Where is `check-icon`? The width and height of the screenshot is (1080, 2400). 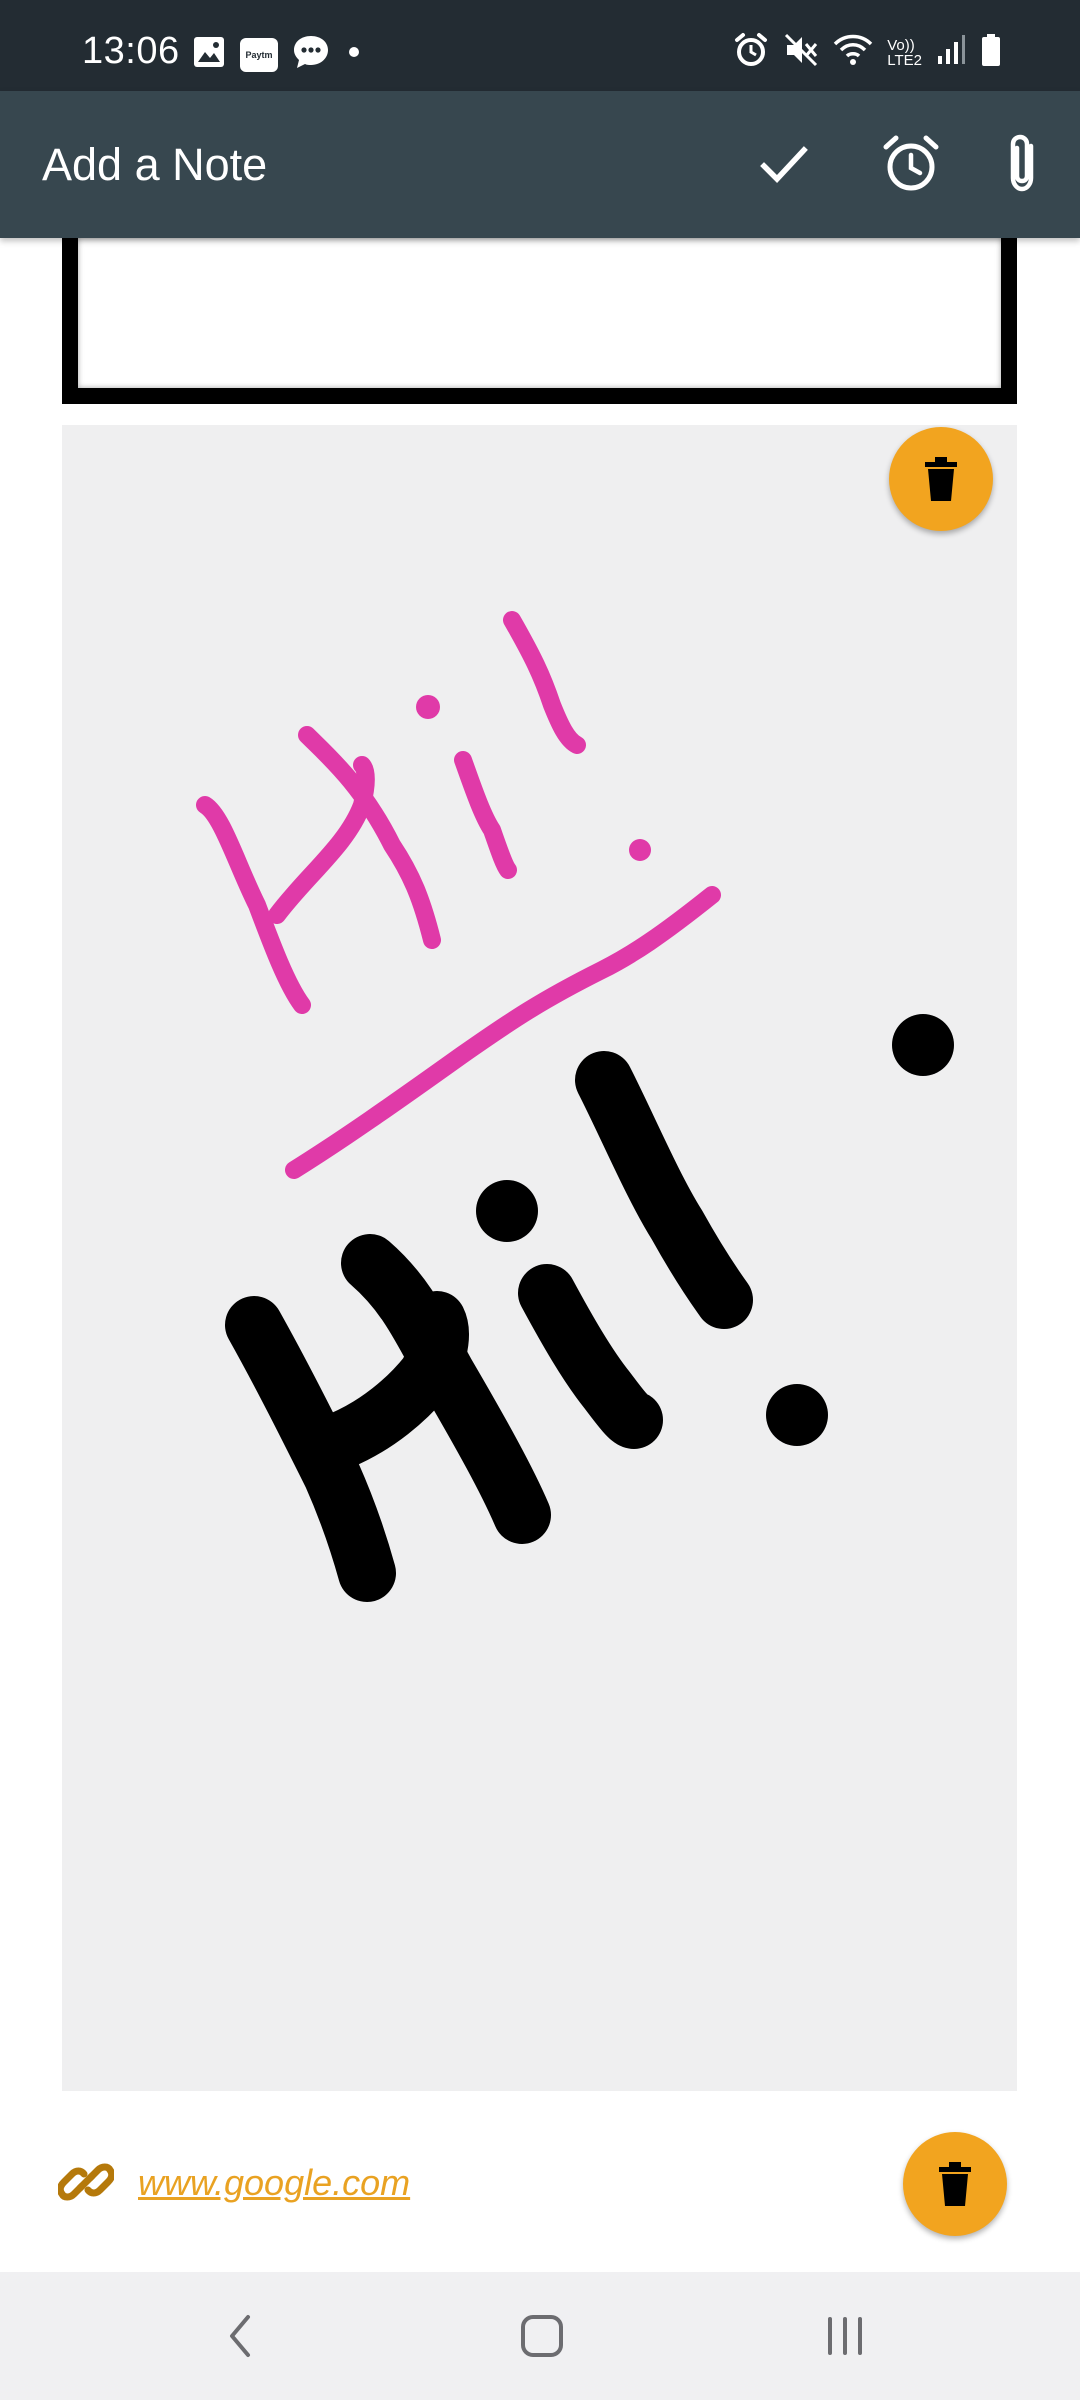
check-icon is located at coordinates (784, 164).